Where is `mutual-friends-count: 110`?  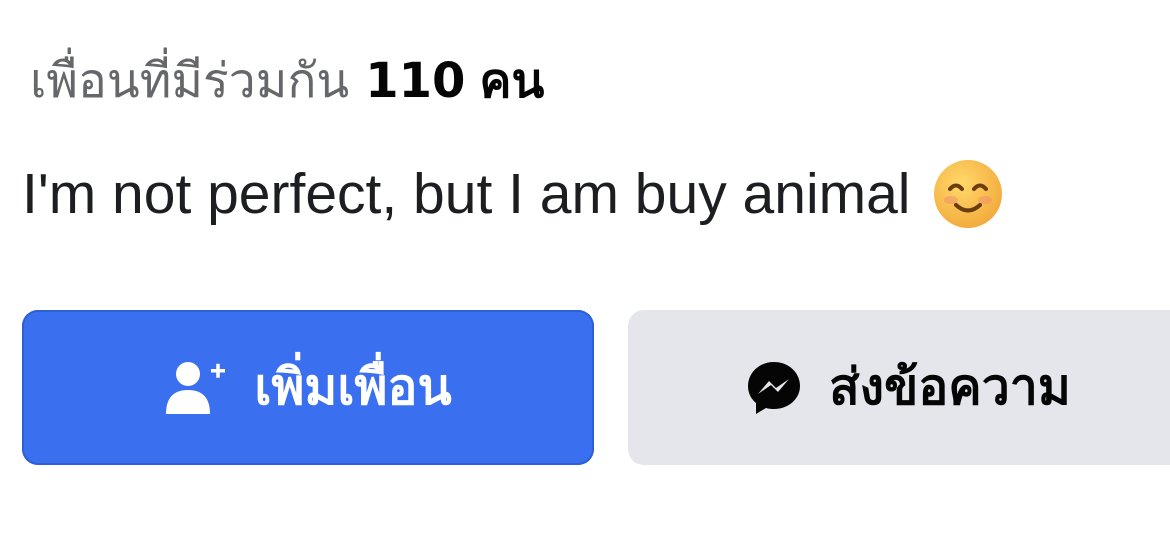 mutual-friends-count: 110 is located at coordinates (415, 81).